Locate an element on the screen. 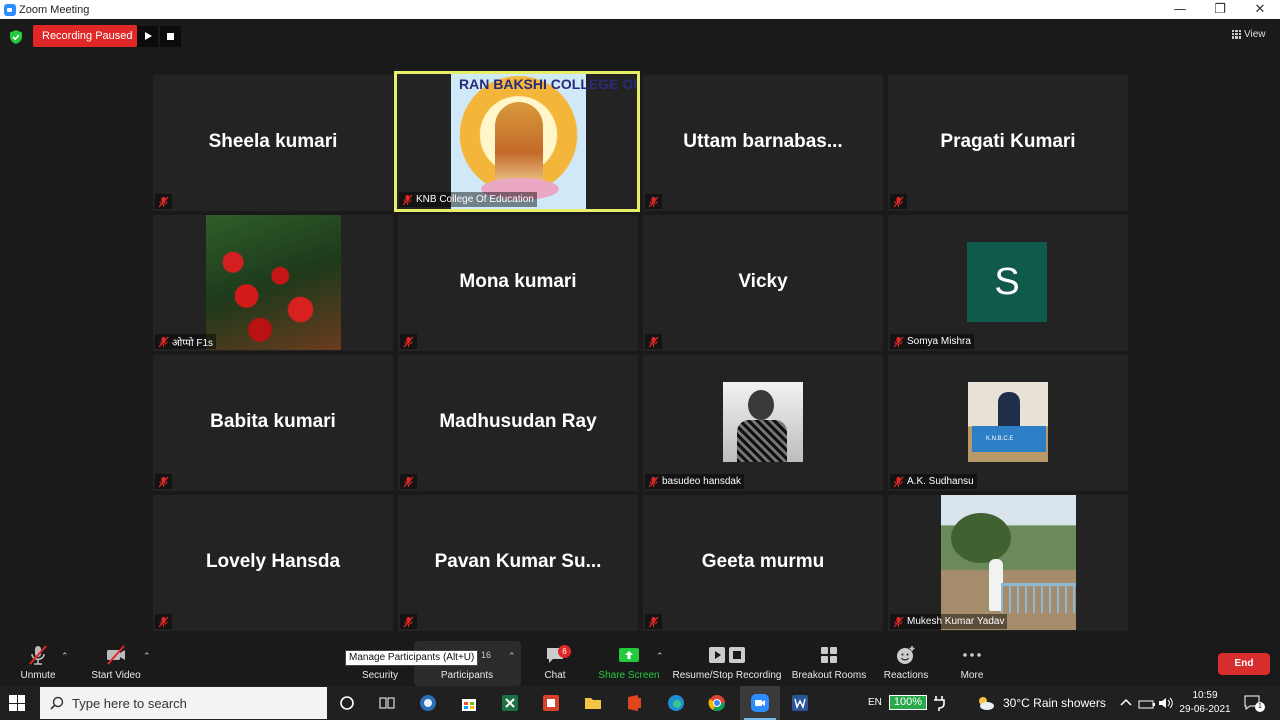 This screenshot has height=720, width=1280. college-logo-image: RAN BAKSHI COLLEGE OF E is located at coordinates (544, 141).